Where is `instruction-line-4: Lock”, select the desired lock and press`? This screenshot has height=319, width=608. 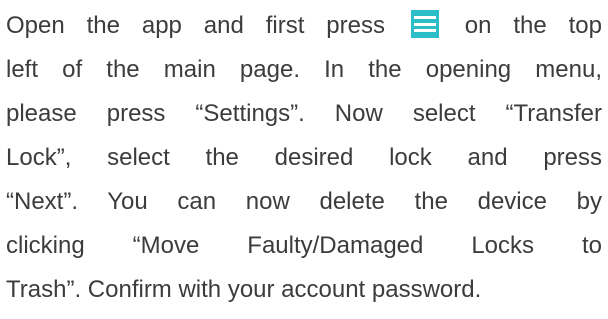
instruction-line-4: Lock”, select the desired lock and press is located at coordinates (304, 157).